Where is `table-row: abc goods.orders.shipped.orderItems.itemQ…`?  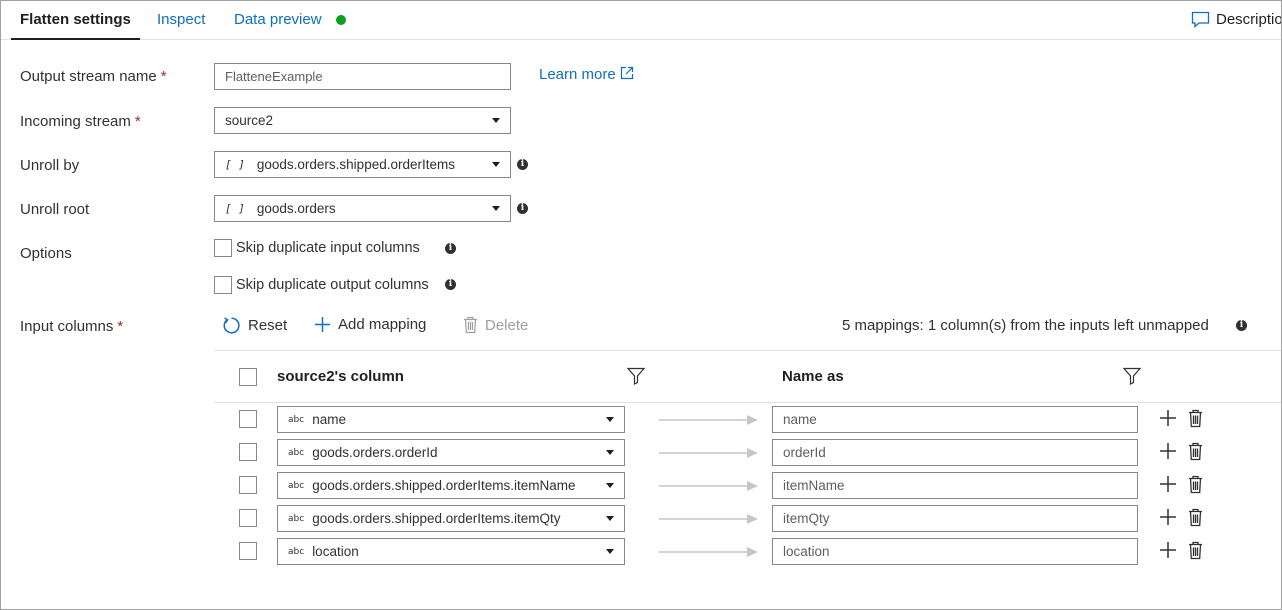
table-row: abc goods.orders.shipped.orderItems.itemQ… is located at coordinates (747, 518).